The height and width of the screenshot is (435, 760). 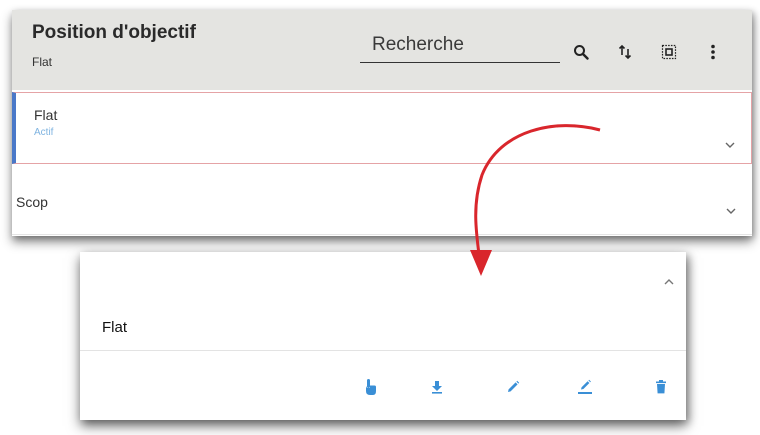 I want to click on more-vert-icon, so click(x=713, y=52).